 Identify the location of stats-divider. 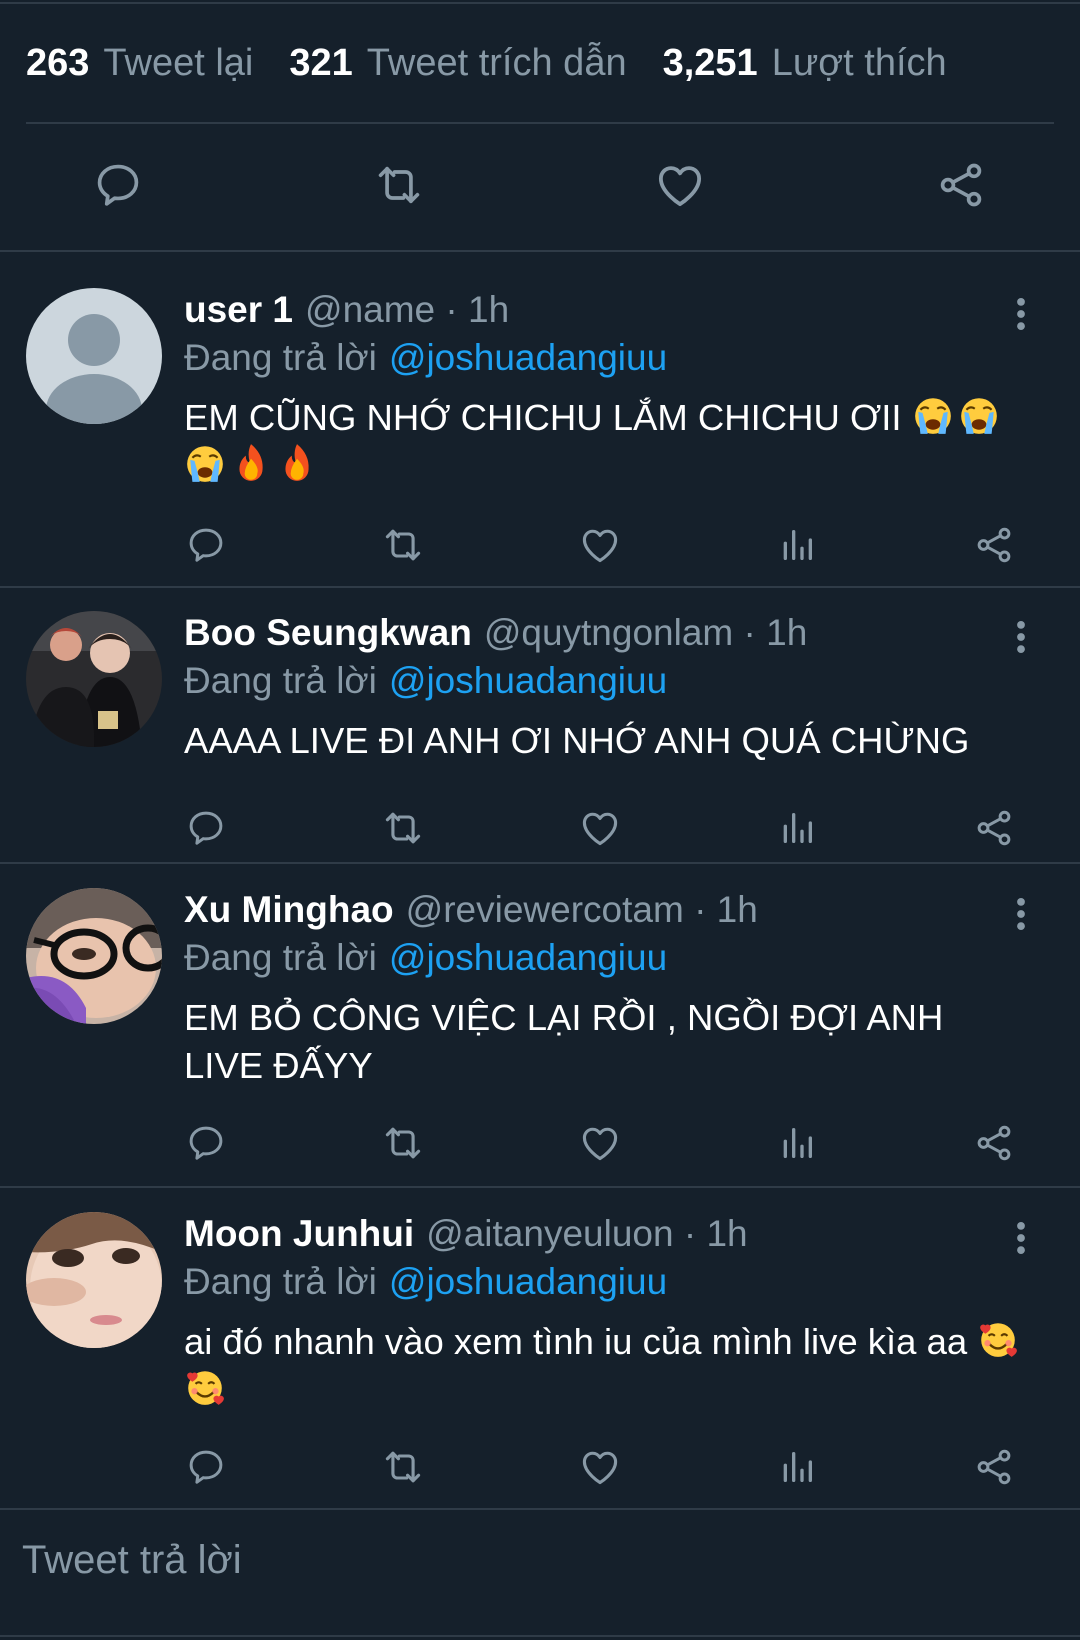
(540, 123).